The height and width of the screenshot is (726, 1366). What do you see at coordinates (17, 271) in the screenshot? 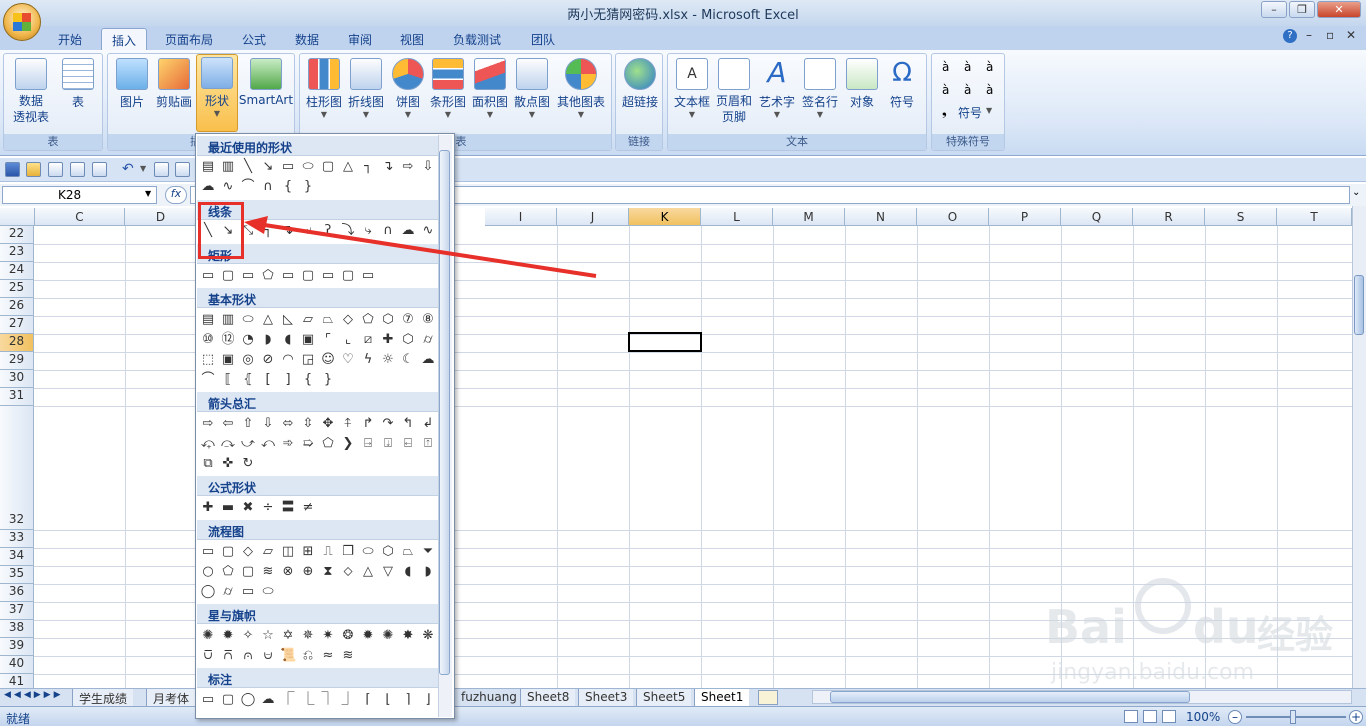
I see `row-header: 24` at bounding box center [17, 271].